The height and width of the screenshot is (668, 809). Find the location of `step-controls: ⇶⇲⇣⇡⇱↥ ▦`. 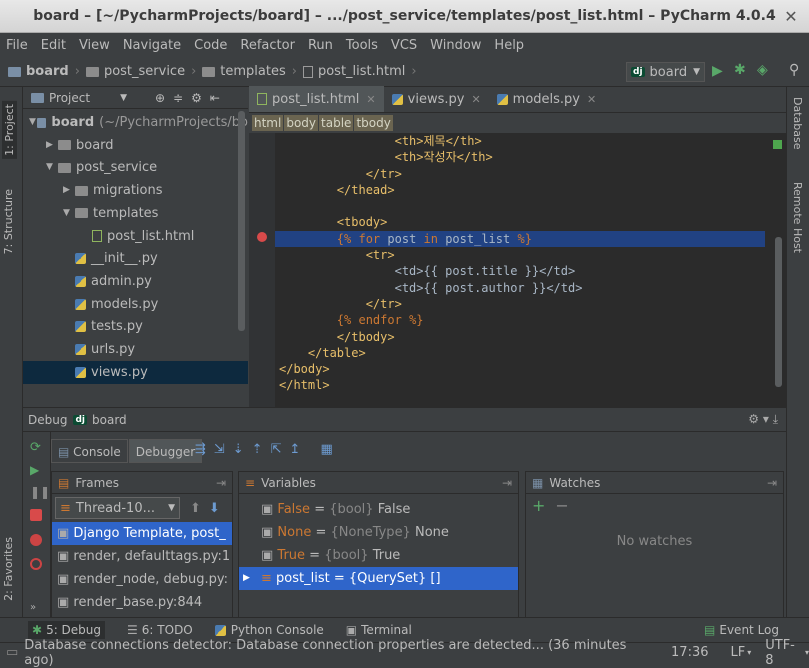

step-controls: ⇶⇲⇣⇡⇱↥ ▦ is located at coordinates (268, 449).